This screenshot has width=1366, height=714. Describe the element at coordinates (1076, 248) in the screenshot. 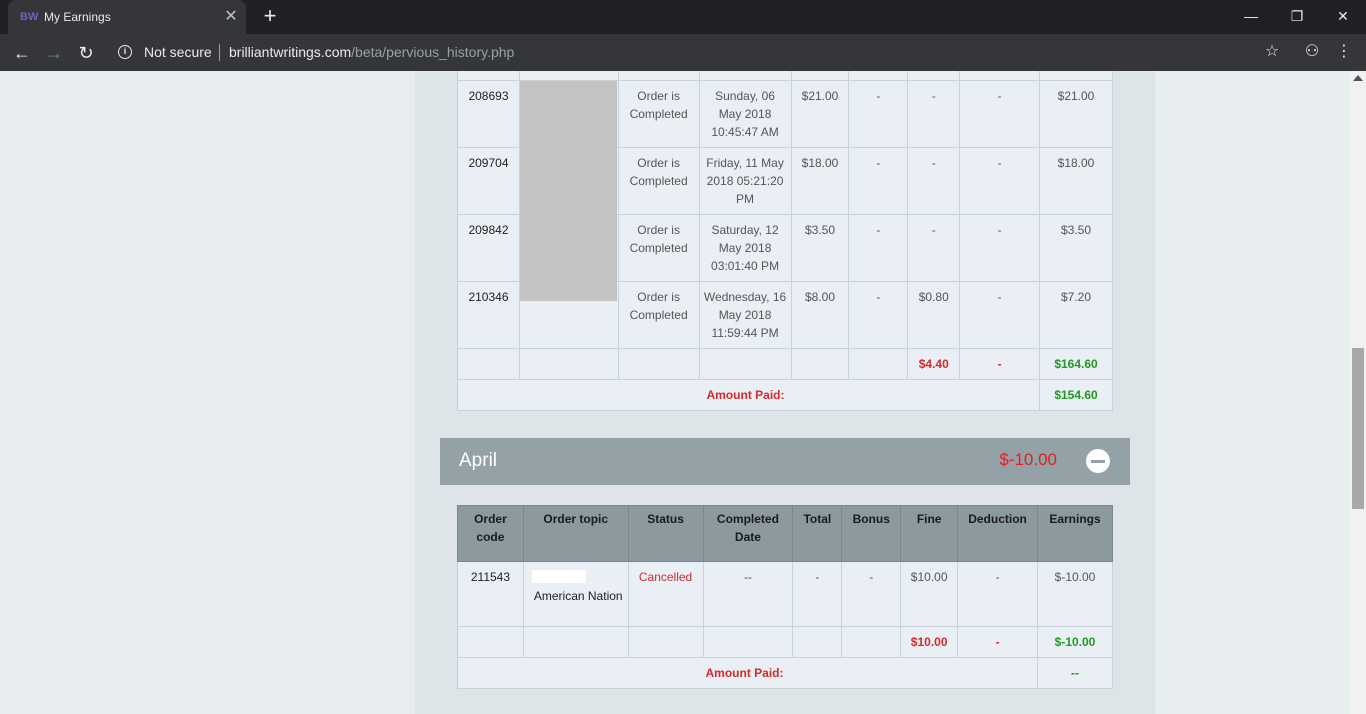

I see `order-earnings: $3.50` at that location.